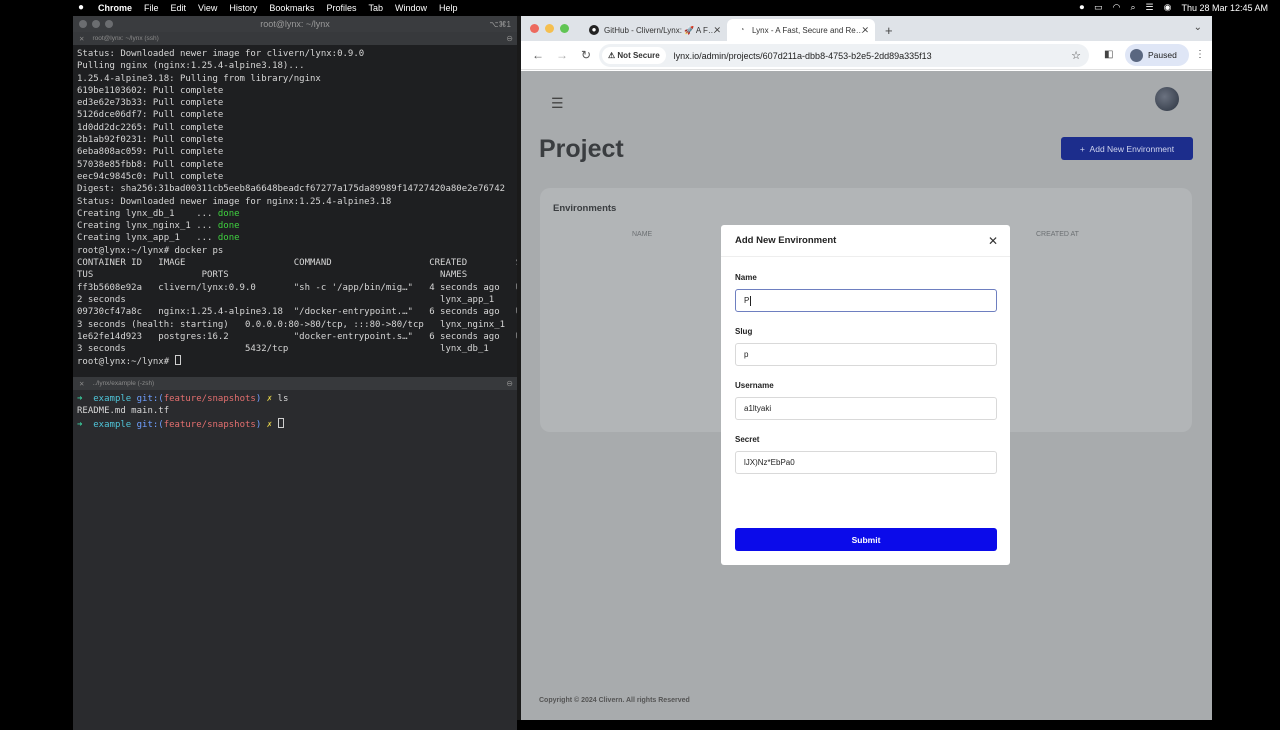 Image resolution: width=1280 pixels, height=730 pixels. Describe the element at coordinates (411, 8) in the screenshot. I see `menu-window: Window` at that location.